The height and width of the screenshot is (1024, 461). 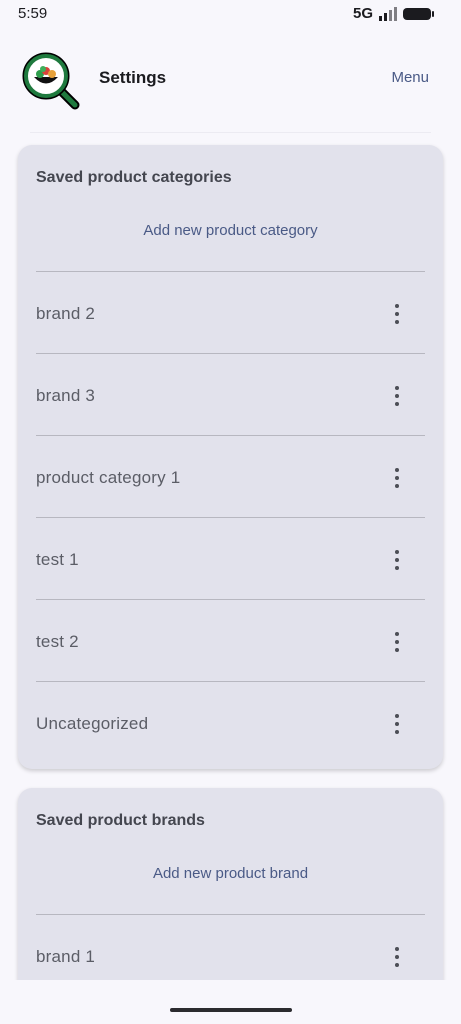 What do you see at coordinates (230, 1002) in the screenshot?
I see `navigation-bar` at bounding box center [230, 1002].